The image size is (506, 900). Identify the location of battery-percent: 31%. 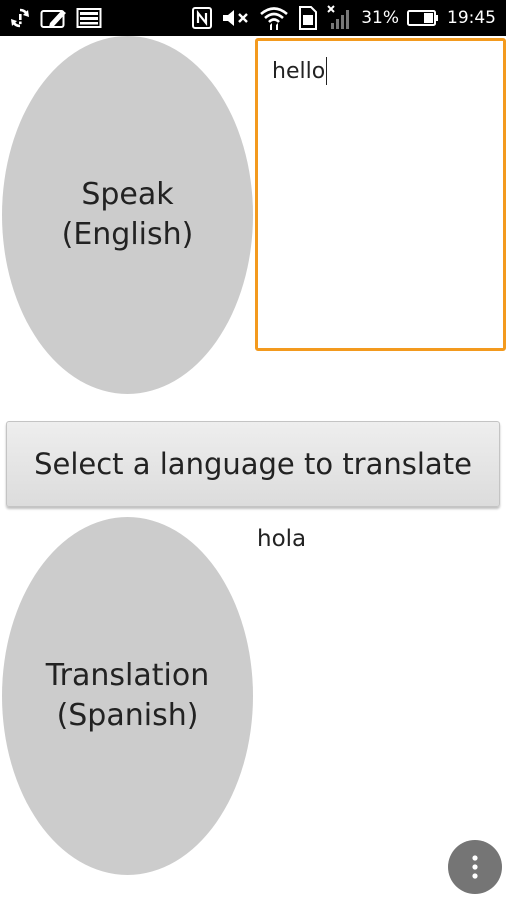
(380, 18).